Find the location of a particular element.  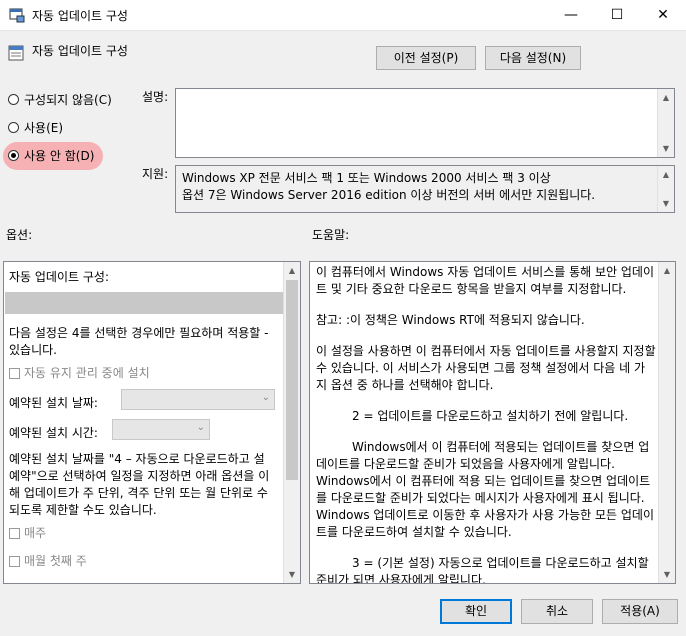

apply-button: 적용(A) is located at coordinates (640, 611).